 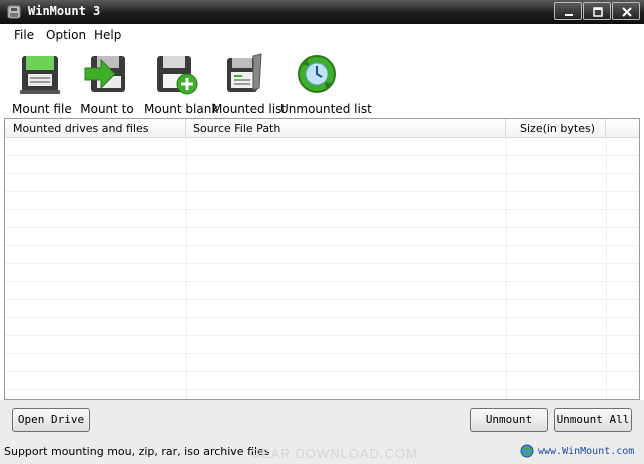 What do you see at coordinates (244, 72) in the screenshot?
I see `mounted-list-icon` at bounding box center [244, 72].